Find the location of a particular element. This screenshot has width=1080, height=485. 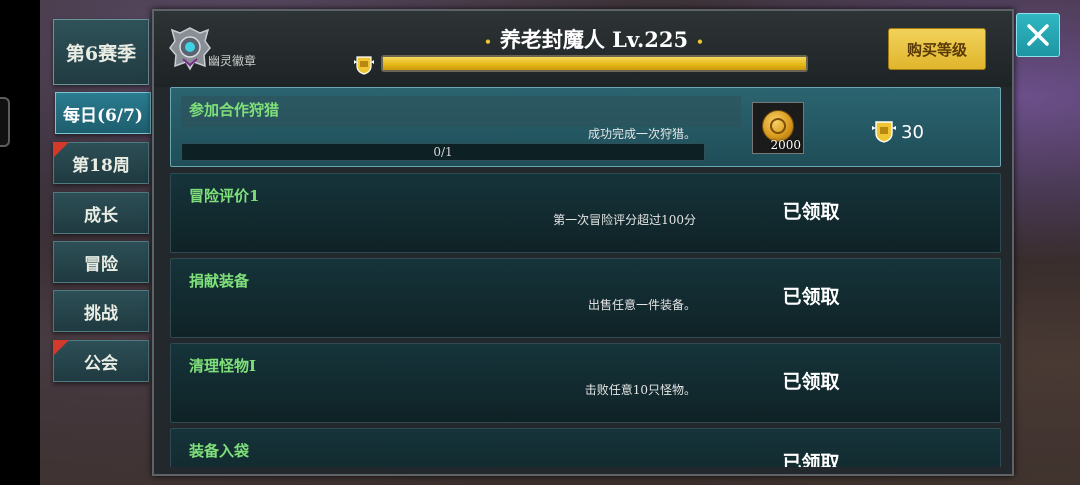

tab-week-18: 第18周 is located at coordinates (101, 163).